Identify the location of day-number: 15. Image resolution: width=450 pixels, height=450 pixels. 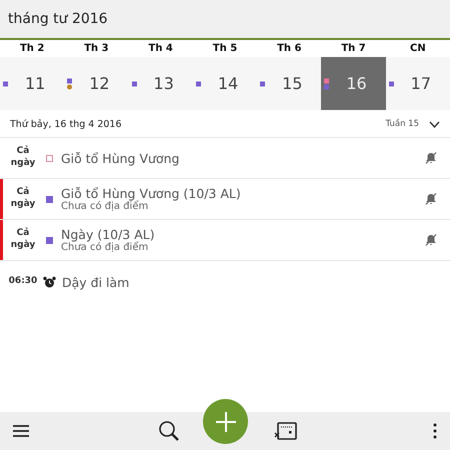
(292, 83).